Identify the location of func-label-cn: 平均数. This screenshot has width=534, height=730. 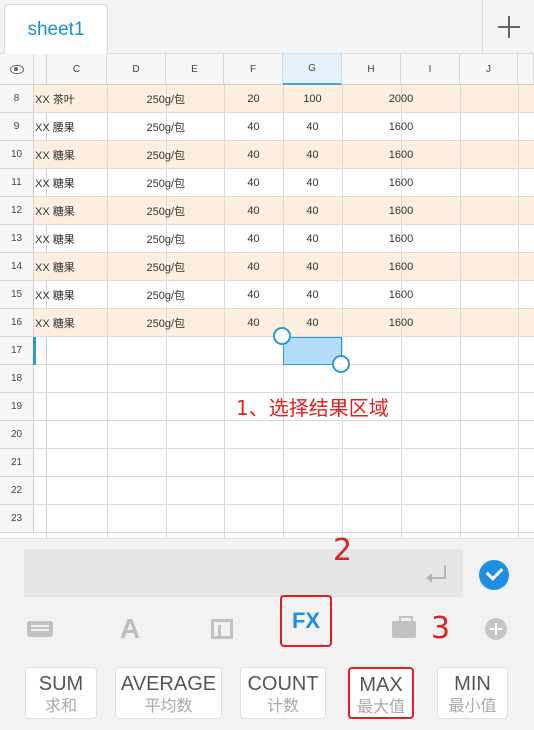
(168, 705).